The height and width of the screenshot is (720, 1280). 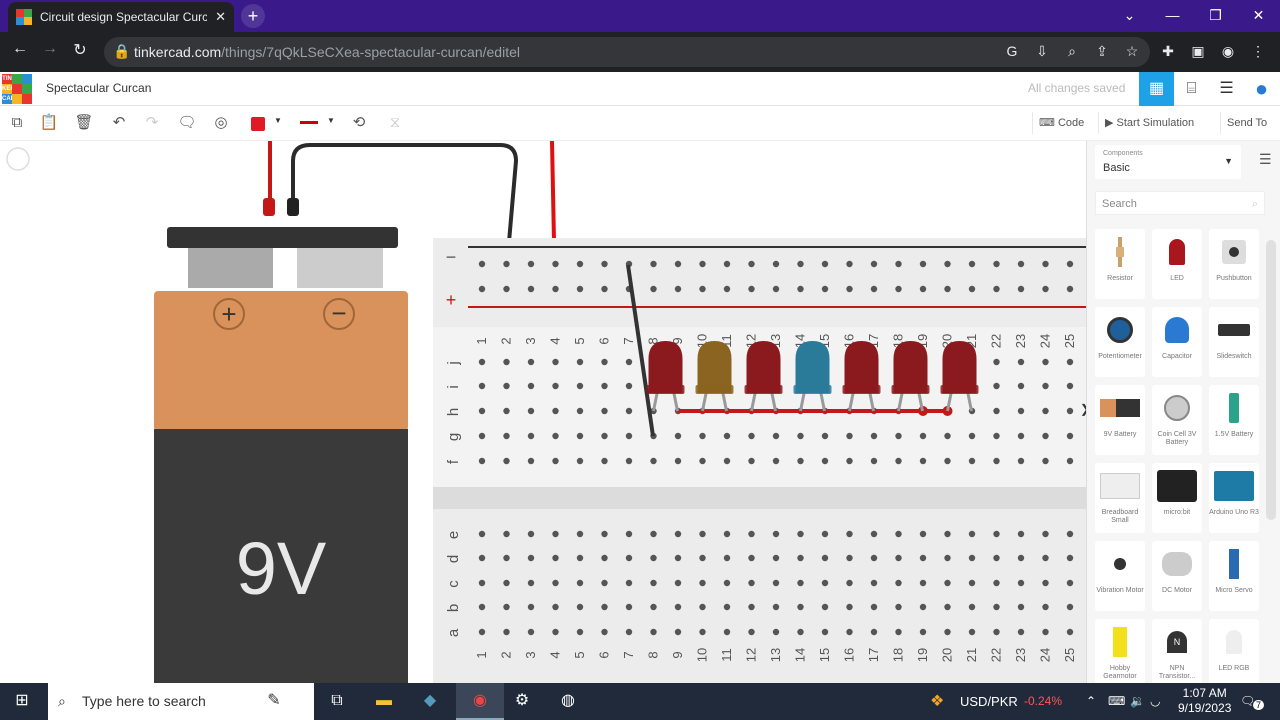 What do you see at coordinates (1120, 498) in the screenshot?
I see `component-tile: Breadboard Small` at bounding box center [1120, 498].